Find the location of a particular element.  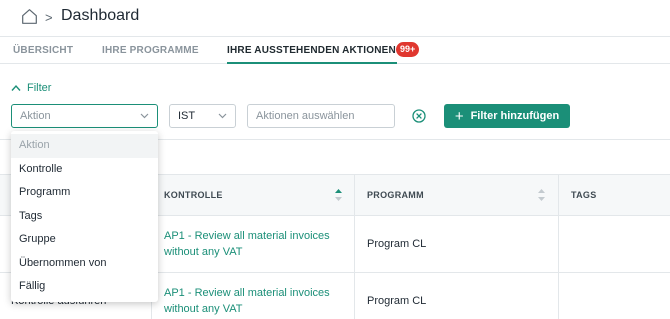

dropdown-option-uebernommen-von: Übernommen von is located at coordinates (84, 264).